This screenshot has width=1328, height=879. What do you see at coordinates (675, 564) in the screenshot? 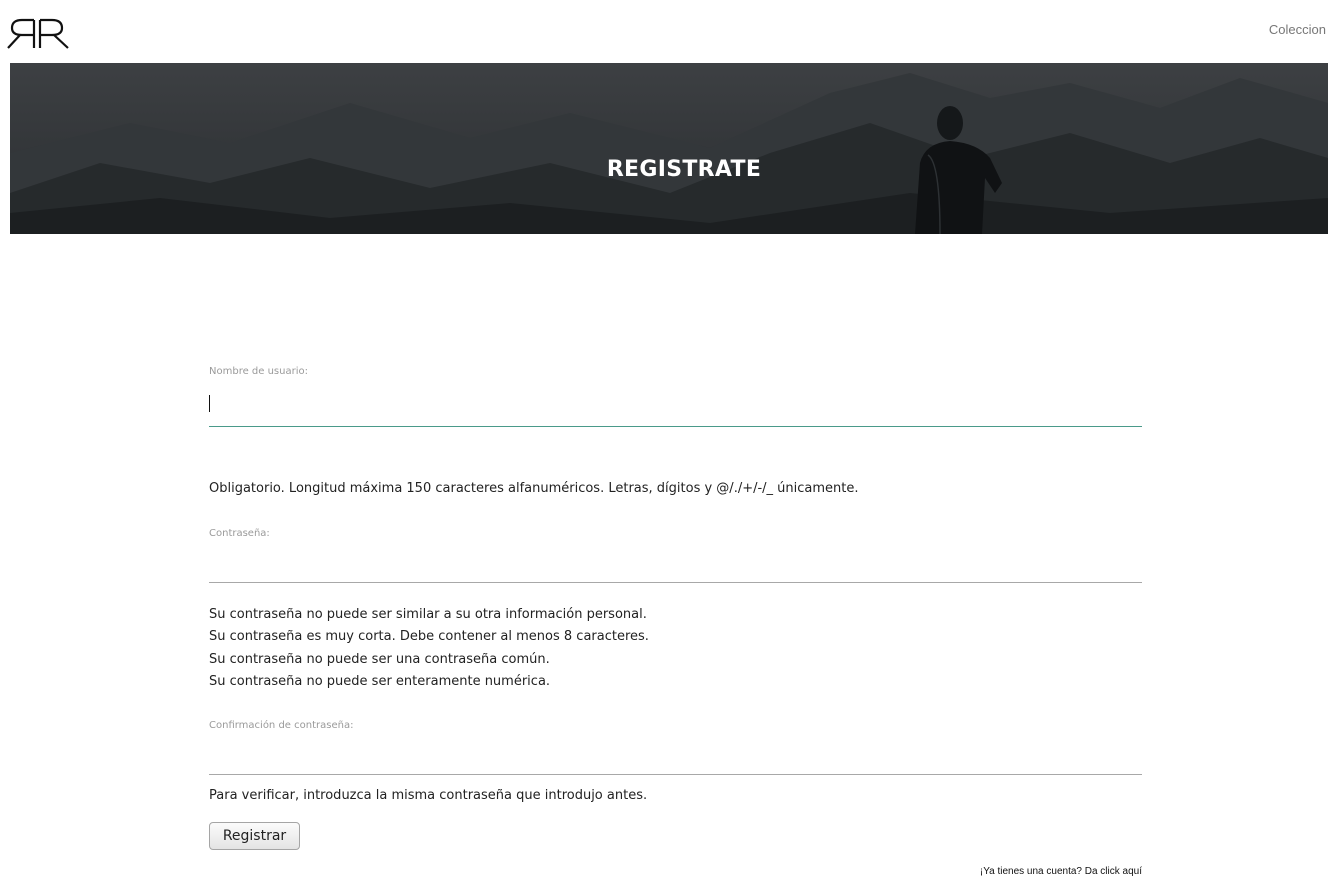
I see `password-input` at bounding box center [675, 564].